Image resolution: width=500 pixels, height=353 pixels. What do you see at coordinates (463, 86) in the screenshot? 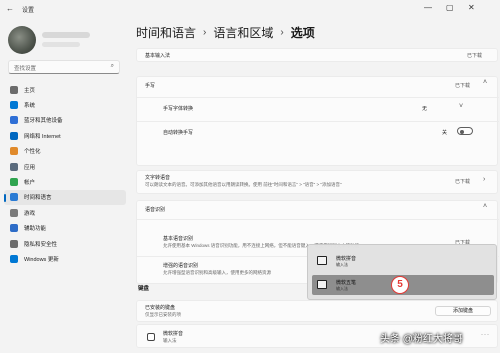
I see `handwriting-status: 已下载` at bounding box center [463, 86].